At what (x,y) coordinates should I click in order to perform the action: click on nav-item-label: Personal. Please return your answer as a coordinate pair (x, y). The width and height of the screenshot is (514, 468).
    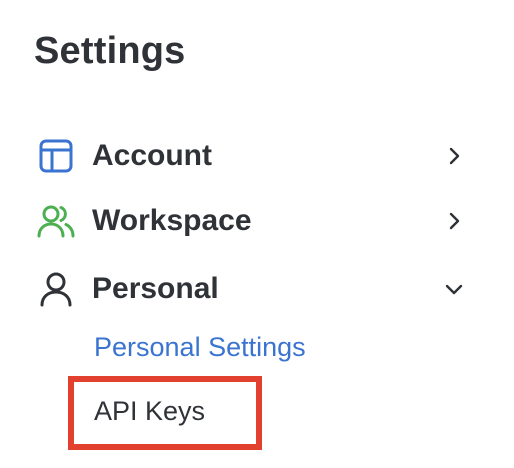
    Looking at the image, I should click on (155, 288).